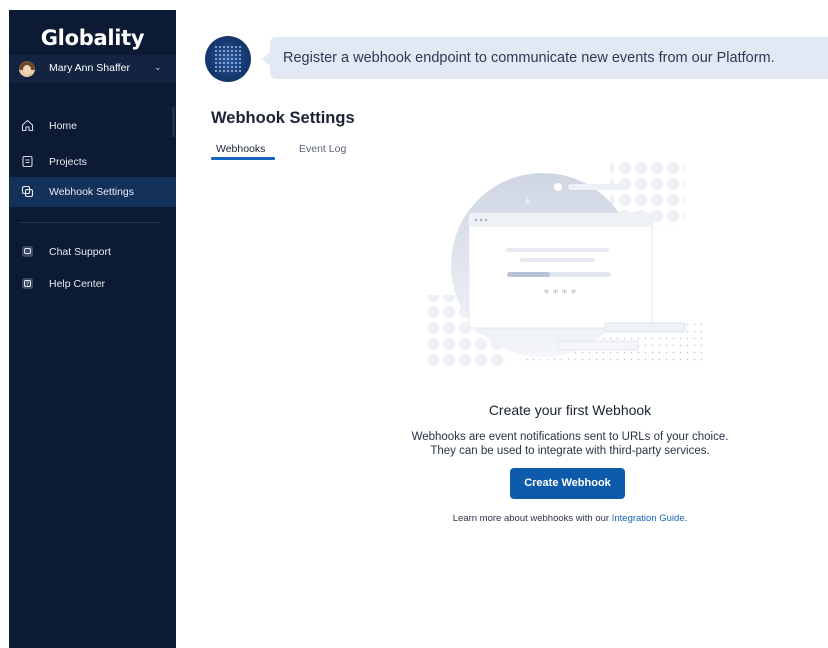 This screenshot has width=828, height=648. I want to click on illustration-password-mask: * * * *, so click(560, 293).